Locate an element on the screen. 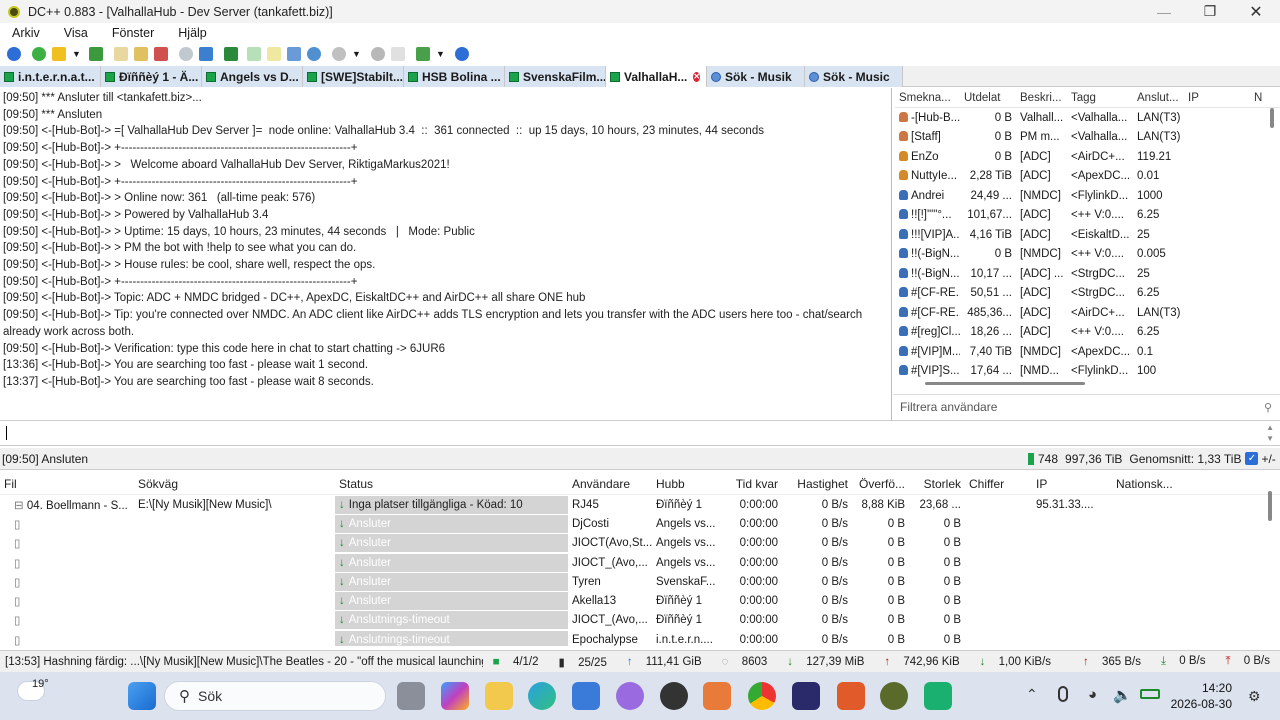 The height and width of the screenshot is (720, 1280). message-input: ▲ ▼ is located at coordinates (640, 433).